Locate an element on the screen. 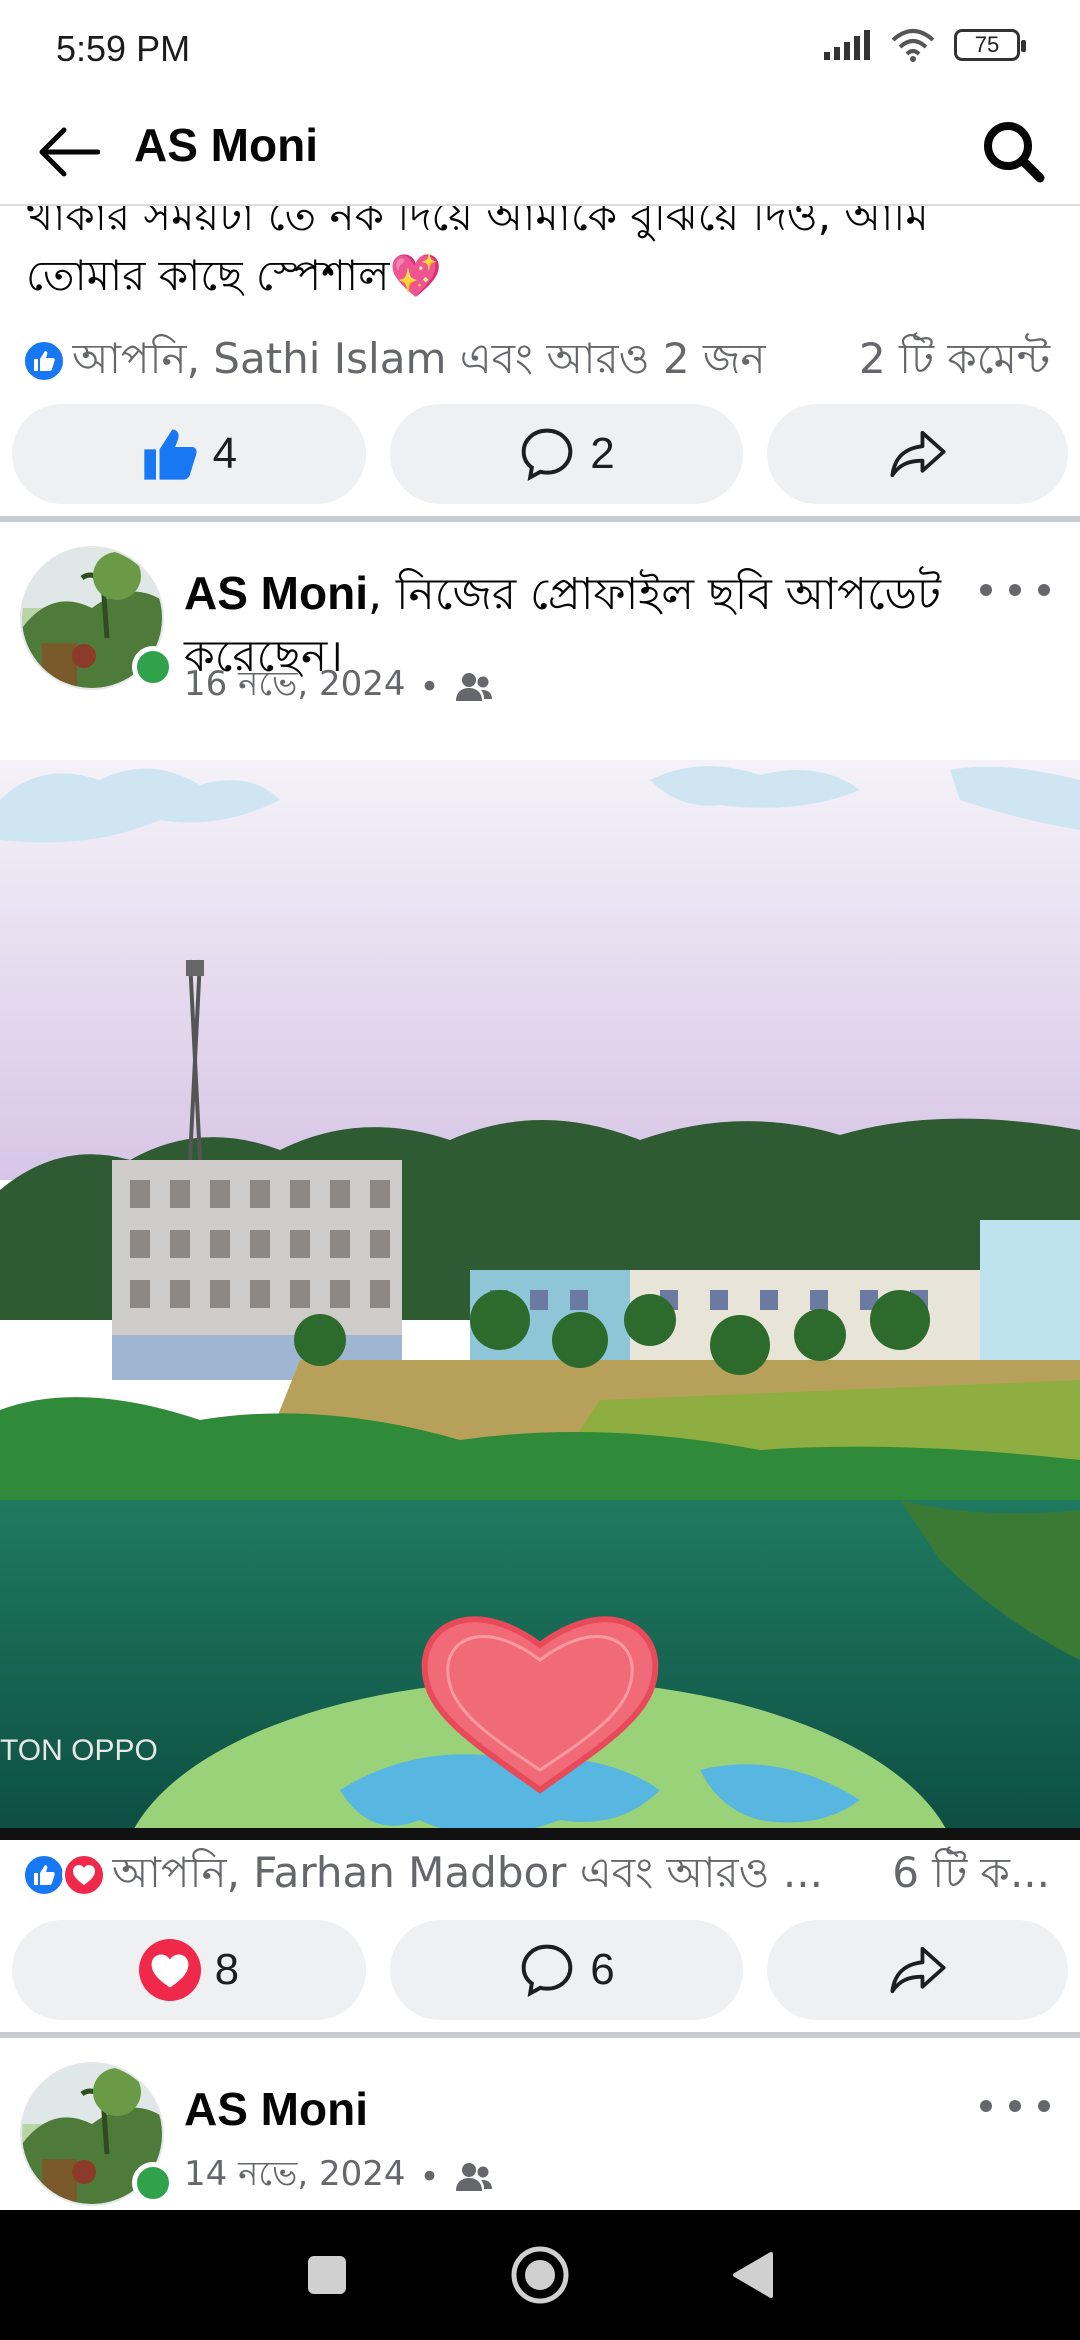  post-header: AS Moni 14 নভে, 2024 • is located at coordinates (540, 2136).